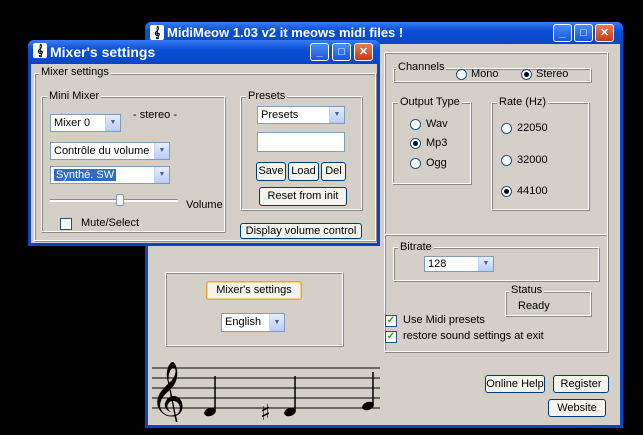  Describe the element at coordinates (415, 124) in the screenshot. I see `wav-radio` at that location.